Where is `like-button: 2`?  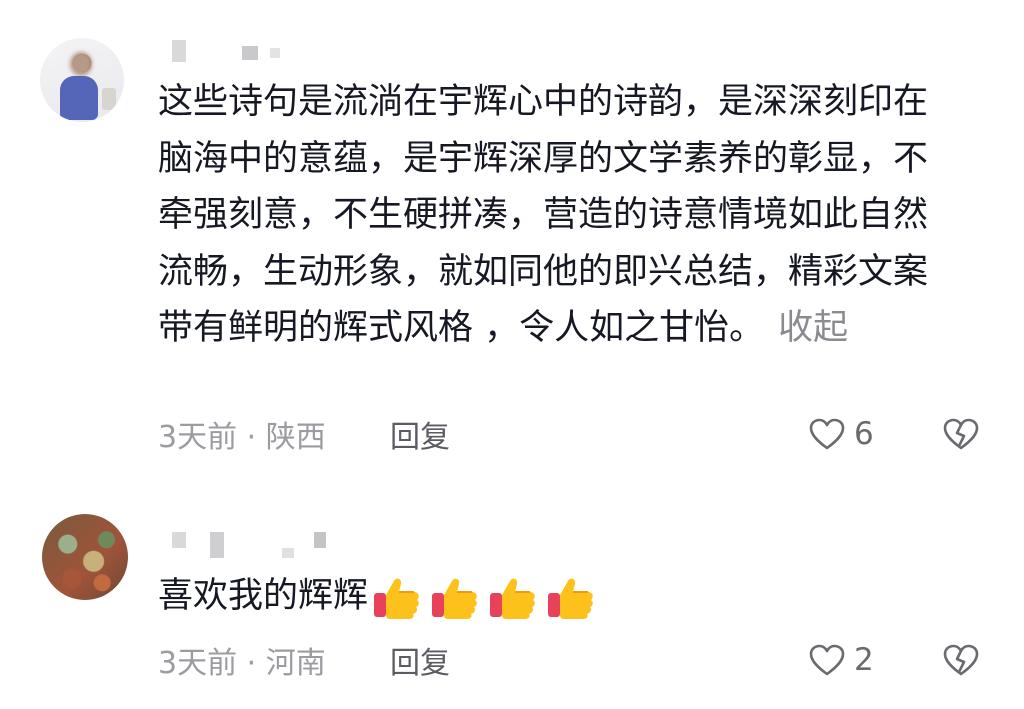
like-button: 2 is located at coordinates (841, 660).